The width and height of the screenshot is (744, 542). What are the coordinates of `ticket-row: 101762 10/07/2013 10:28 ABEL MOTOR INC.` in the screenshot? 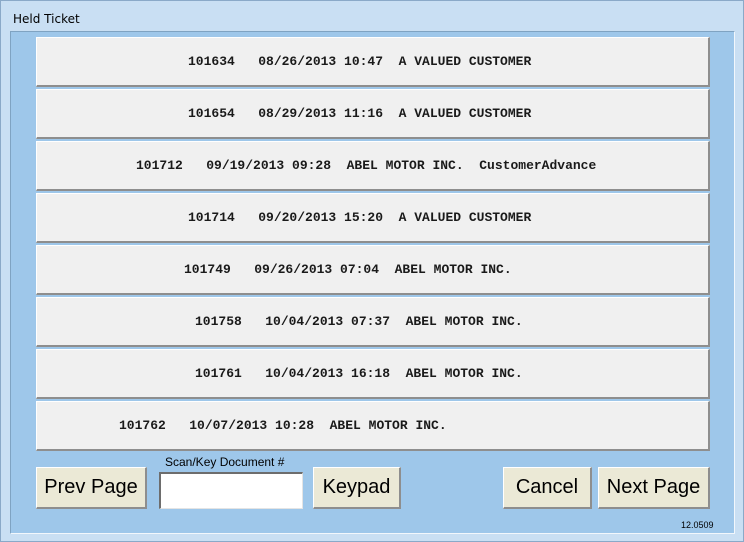 It's located at (373, 426).